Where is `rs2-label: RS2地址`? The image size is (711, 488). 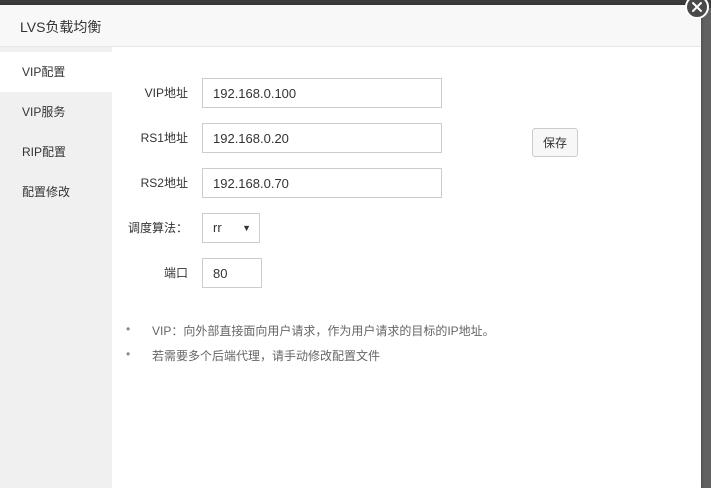 rs2-label: RS2地址 is located at coordinates (164, 183).